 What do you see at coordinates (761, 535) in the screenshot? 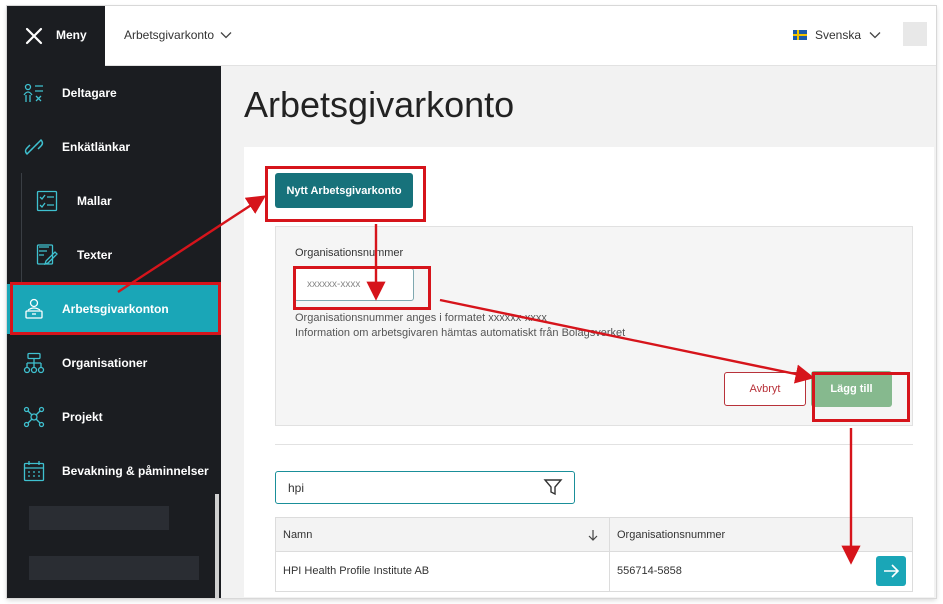
I see `table-header-org-number: Organisationsnummer` at bounding box center [761, 535].